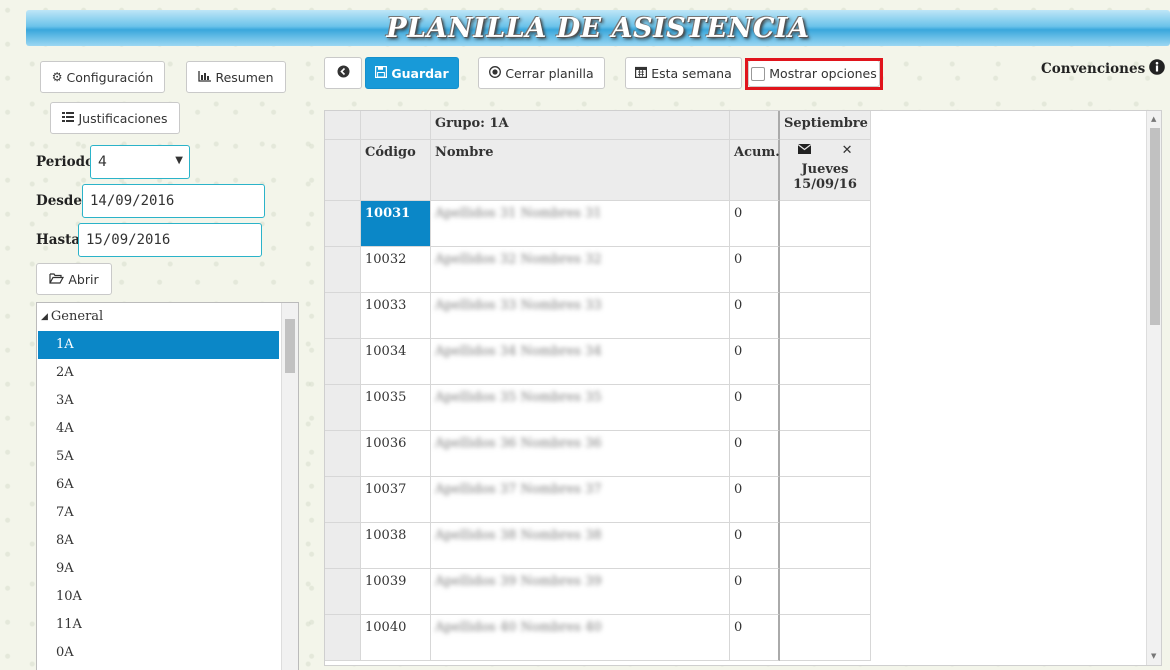 This screenshot has width=1170, height=670. I want to click on tree-item-10a: 10A, so click(158, 597).